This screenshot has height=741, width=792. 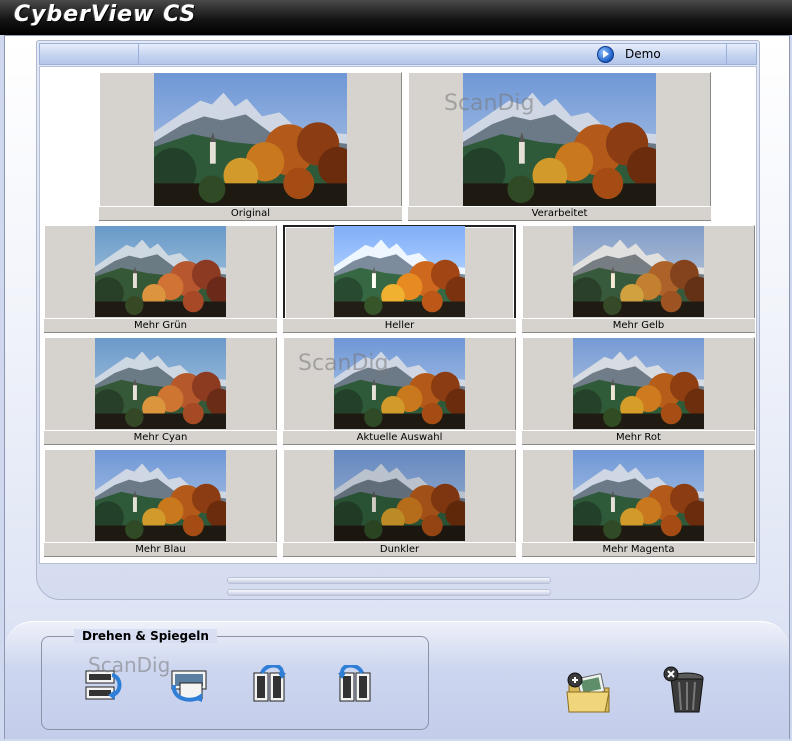 What do you see at coordinates (105, 14) in the screenshot?
I see `app-title: CyberView CS` at bounding box center [105, 14].